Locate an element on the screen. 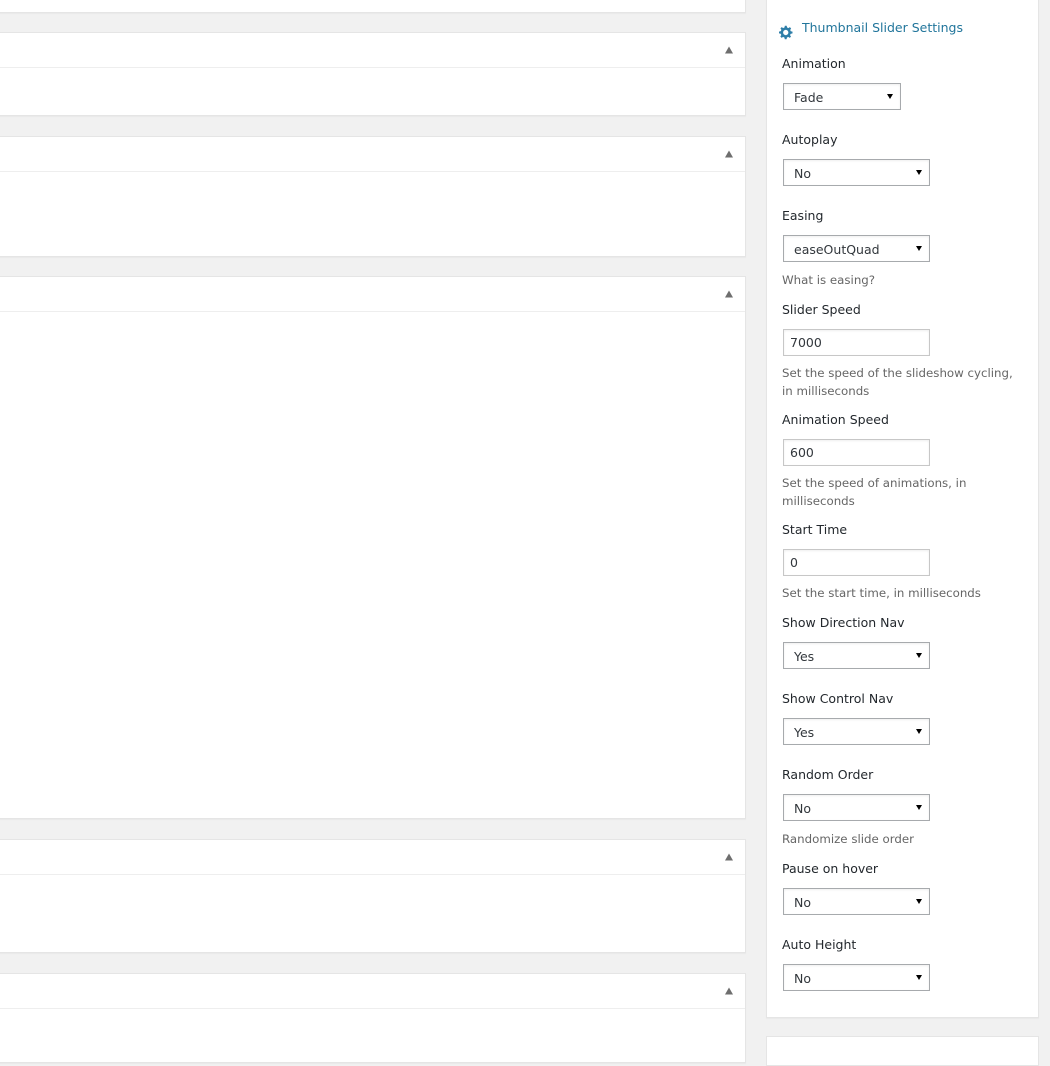 Image resolution: width=1050 pixels, height=1066 pixels. auto-height-label: Auto Height is located at coordinates (819, 944).